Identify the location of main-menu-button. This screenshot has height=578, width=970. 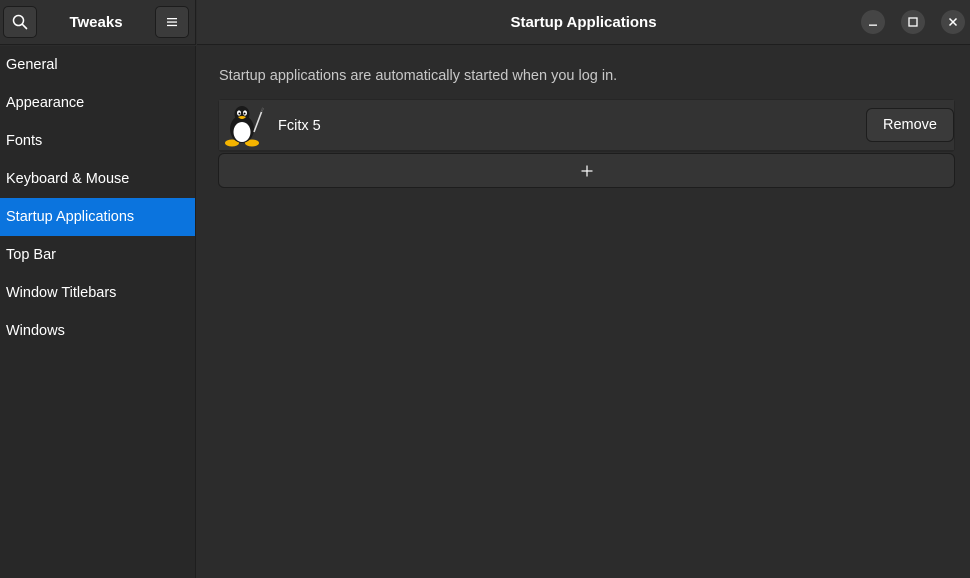
(172, 22).